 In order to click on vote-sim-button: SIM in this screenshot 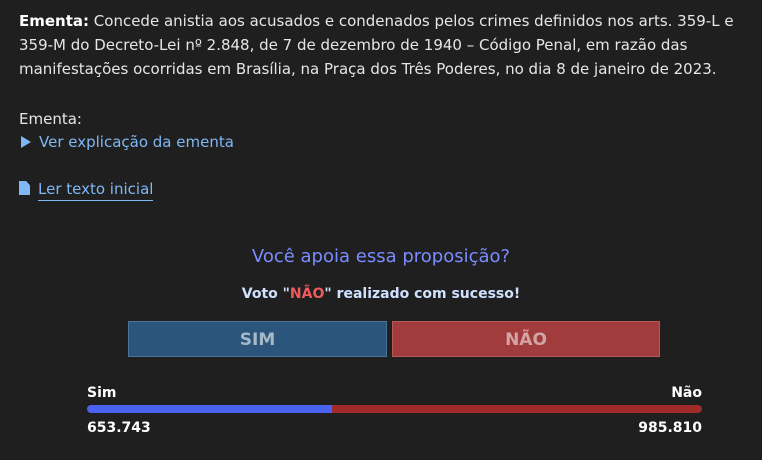, I will do `click(257, 339)`.